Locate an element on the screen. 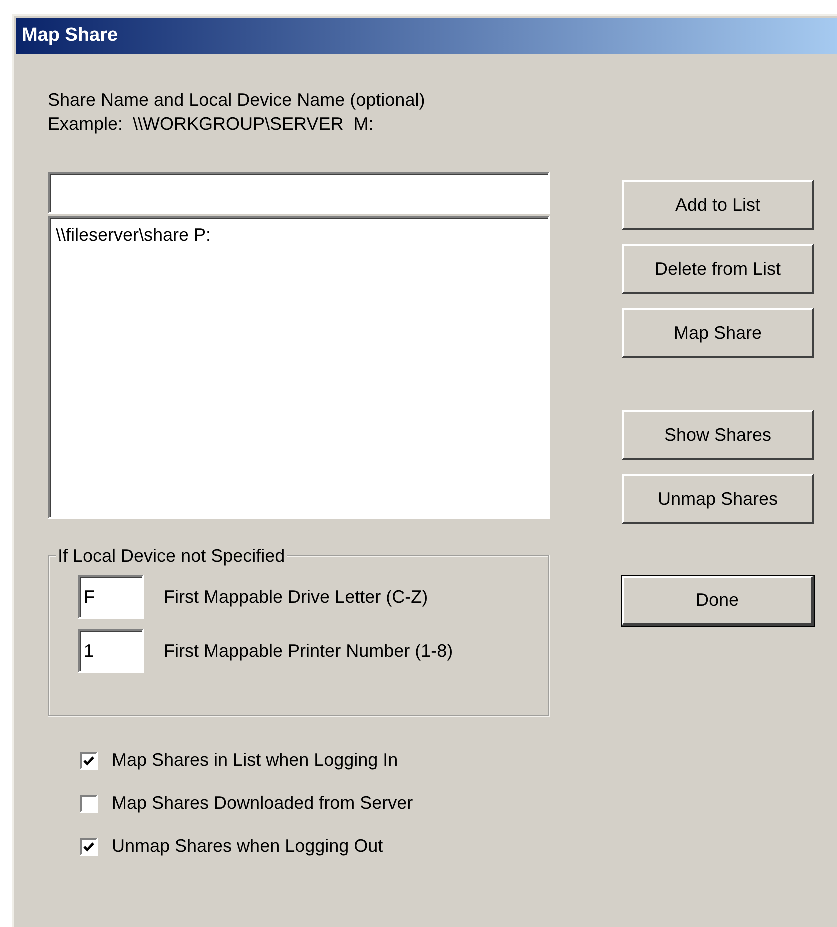 Image resolution: width=837 pixels, height=927 pixels. dialog-button: Map Share is located at coordinates (718, 333).